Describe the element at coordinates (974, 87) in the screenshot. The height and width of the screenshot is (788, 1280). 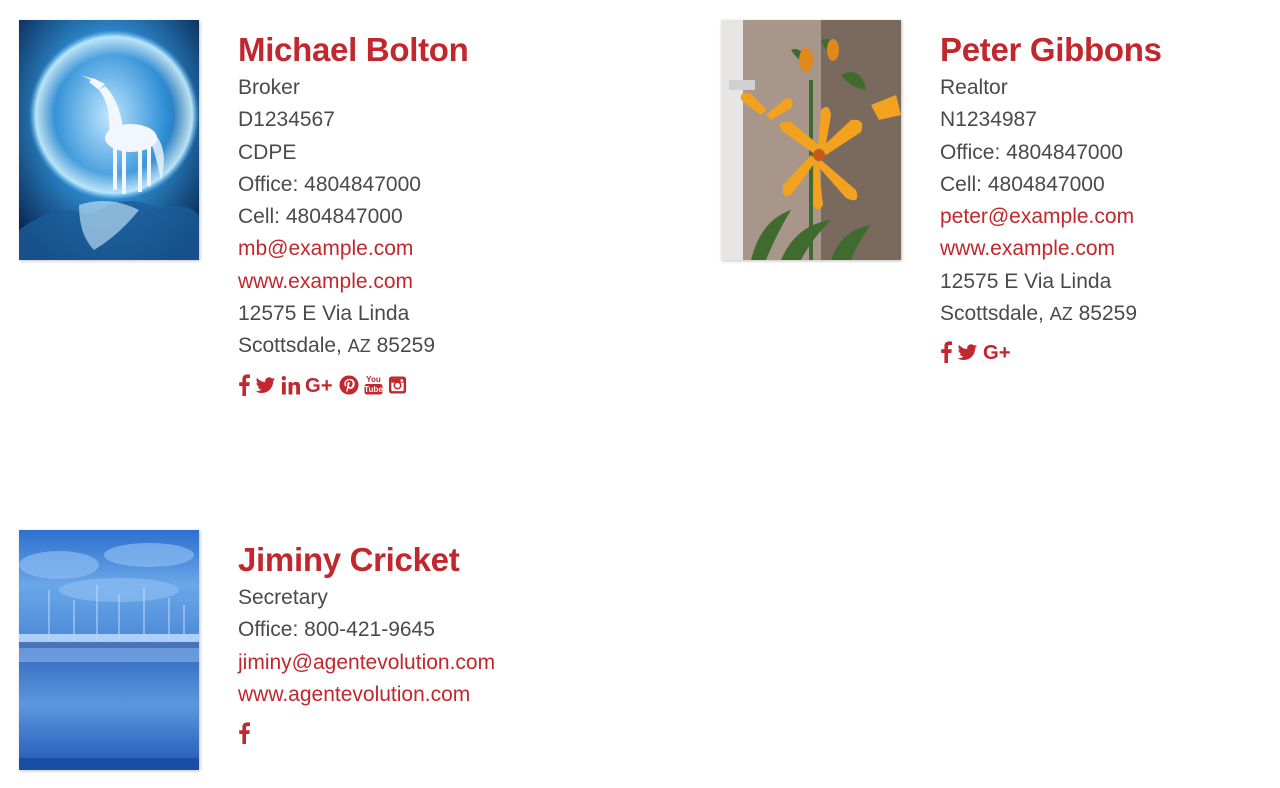
I see `agent-title: Realtor` at that location.